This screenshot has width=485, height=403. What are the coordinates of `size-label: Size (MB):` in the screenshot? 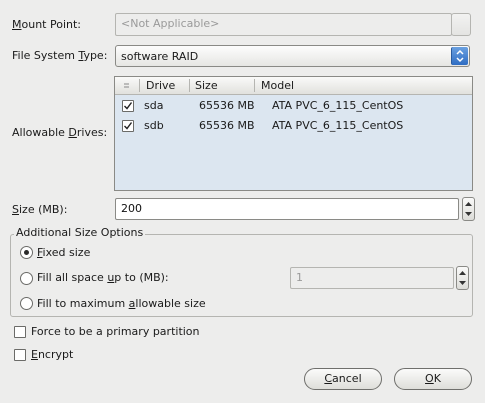 It's located at (40, 209).